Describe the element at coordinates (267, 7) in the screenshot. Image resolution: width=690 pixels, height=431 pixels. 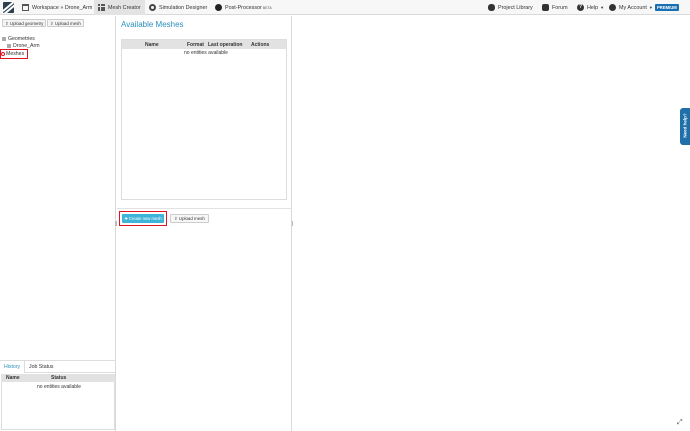
I see `beta-badge: BETA` at that location.